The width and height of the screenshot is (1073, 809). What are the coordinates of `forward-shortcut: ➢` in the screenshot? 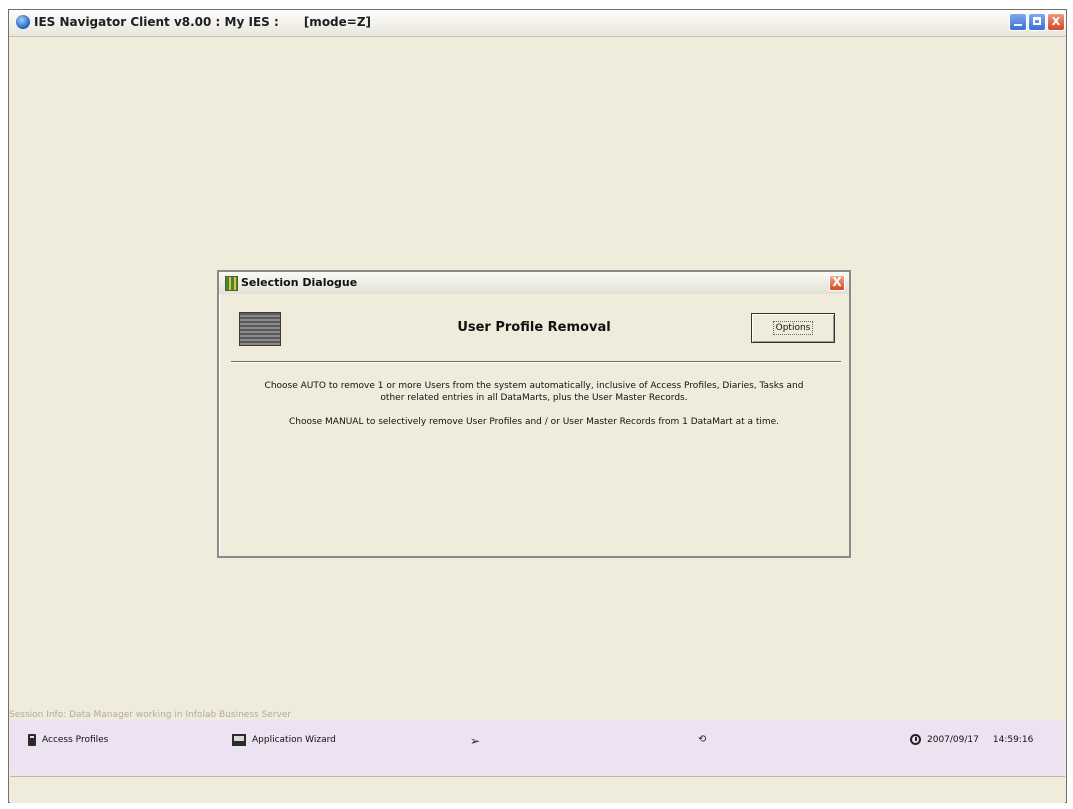 It's located at (475, 741).